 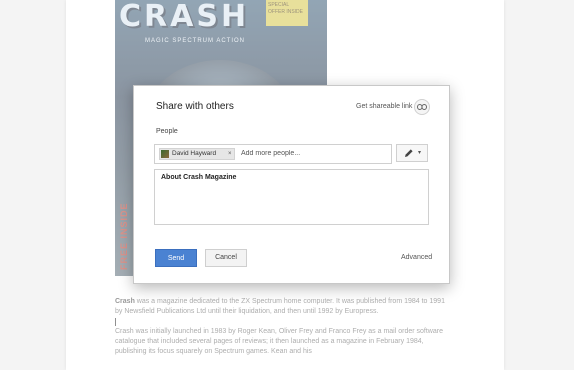 What do you see at coordinates (230, 154) in the screenshot?
I see `remove-recipient-icon: ×` at bounding box center [230, 154].